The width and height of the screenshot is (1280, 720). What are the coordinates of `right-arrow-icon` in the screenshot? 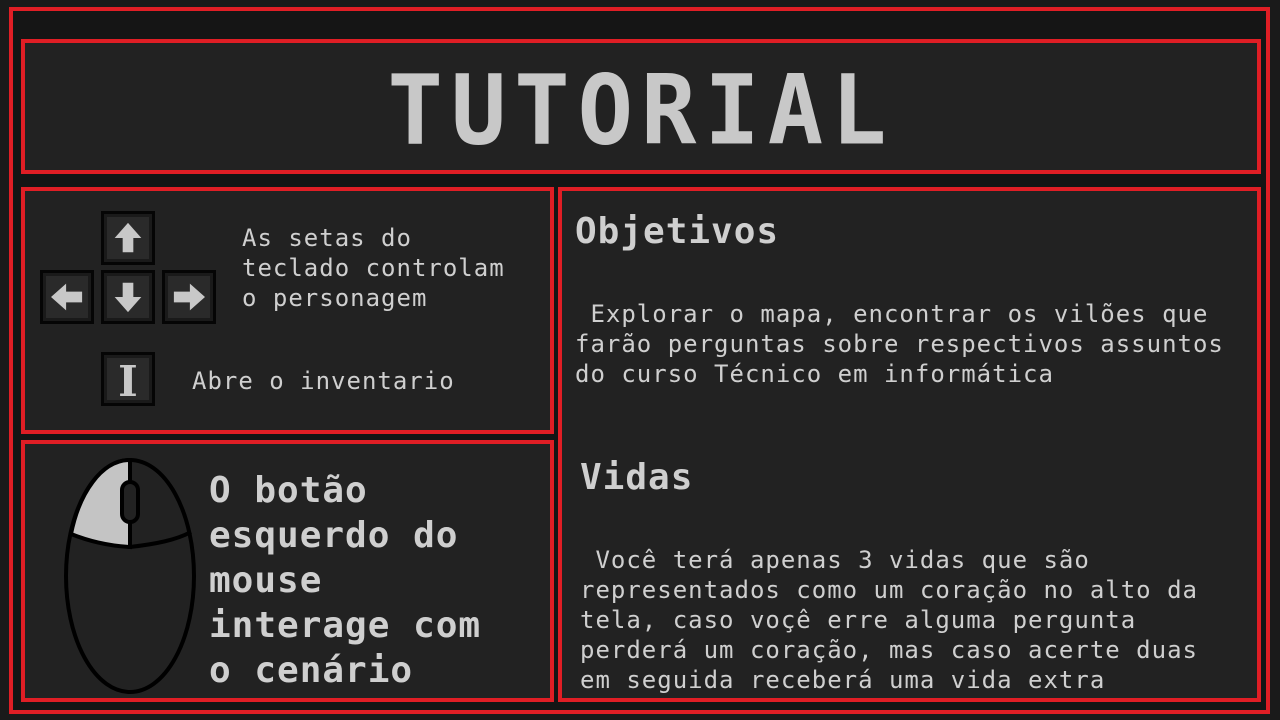 It's located at (189, 297).